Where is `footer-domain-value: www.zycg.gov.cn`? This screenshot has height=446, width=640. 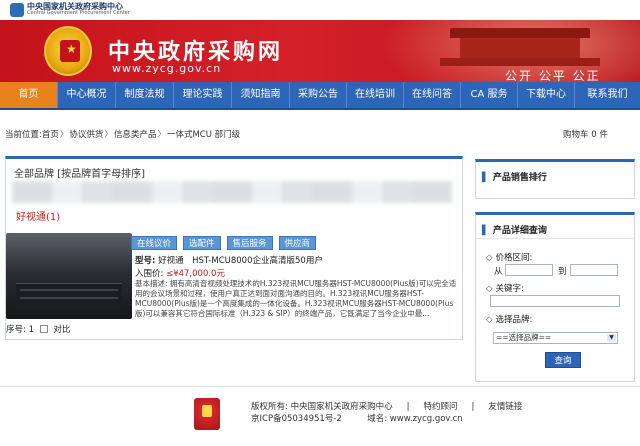 footer-domain-value: www.zycg.gov.cn is located at coordinates (426, 419).